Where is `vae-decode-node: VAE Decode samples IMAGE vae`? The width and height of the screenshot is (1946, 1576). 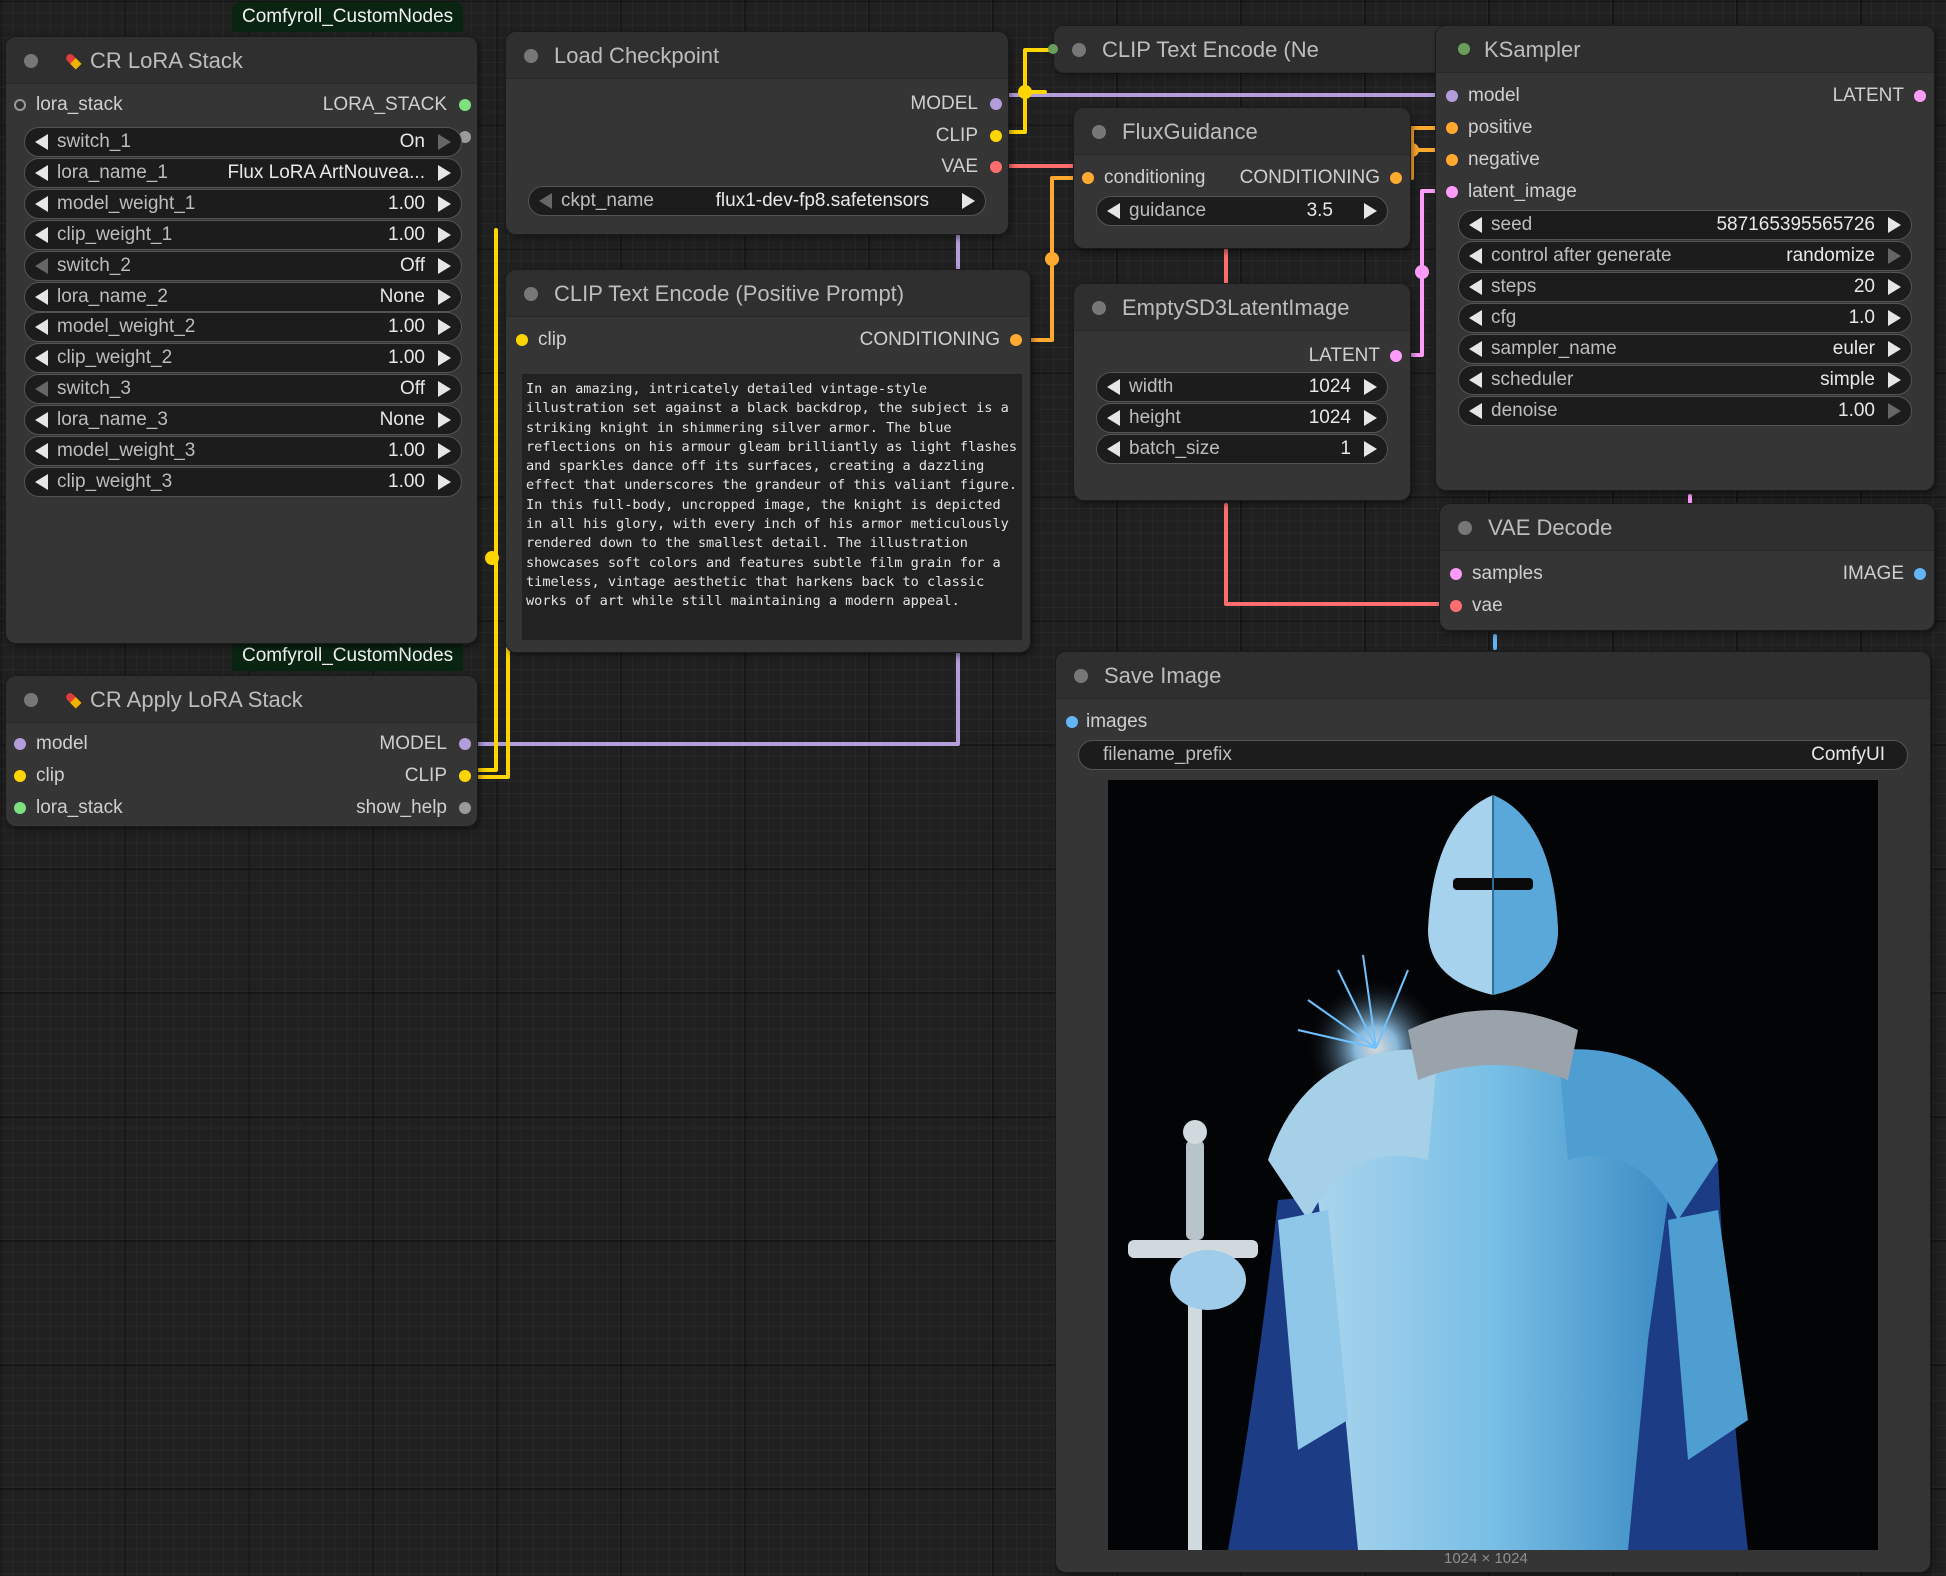
vae-decode-node: VAE Decode samples IMAGE vae is located at coordinates (1687, 567).